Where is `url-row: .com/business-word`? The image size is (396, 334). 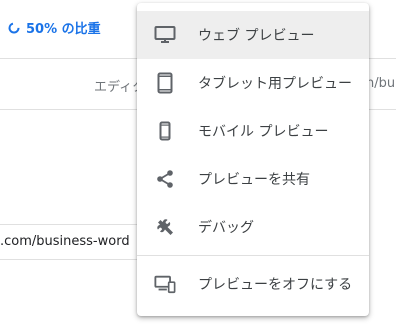 url-row: .com/business-word is located at coordinates (80, 242).